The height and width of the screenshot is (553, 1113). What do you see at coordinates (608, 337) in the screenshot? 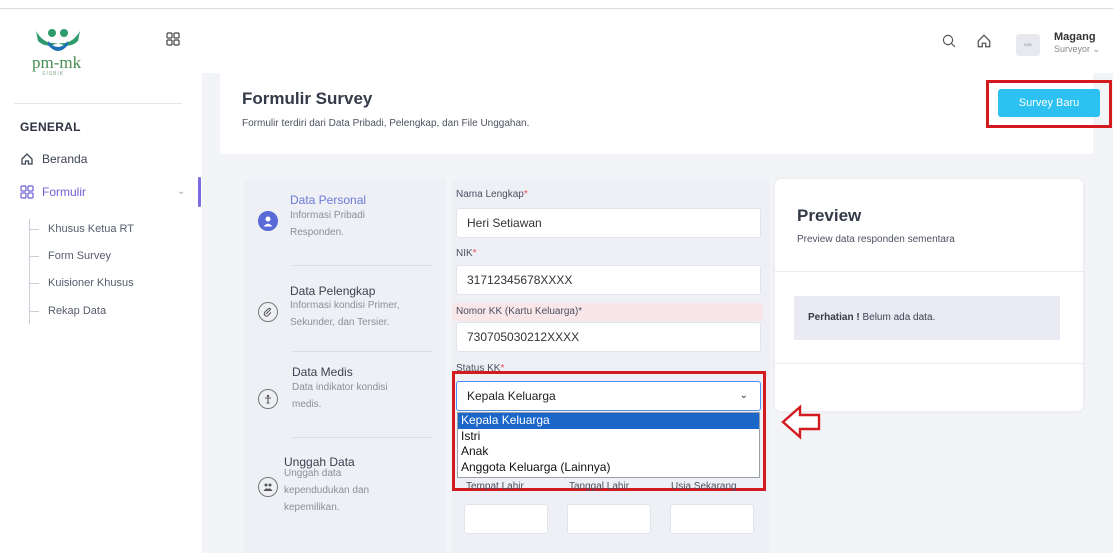
I see `nomor-kk-input: 730705030212XXXX` at bounding box center [608, 337].